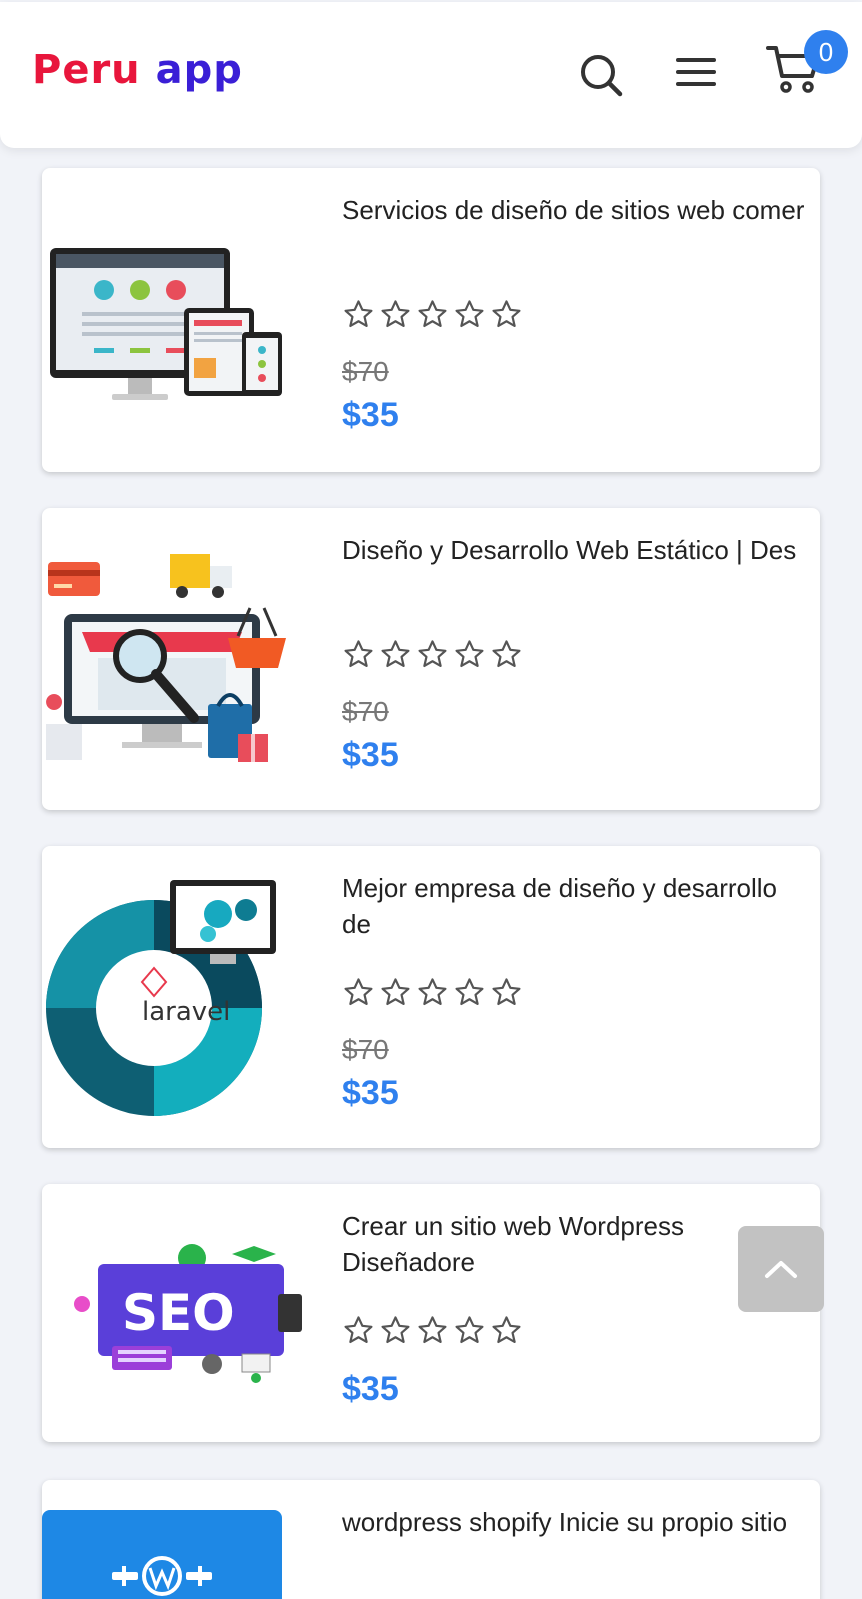  What do you see at coordinates (199, 70) in the screenshot?
I see `logo-part2: app` at bounding box center [199, 70].